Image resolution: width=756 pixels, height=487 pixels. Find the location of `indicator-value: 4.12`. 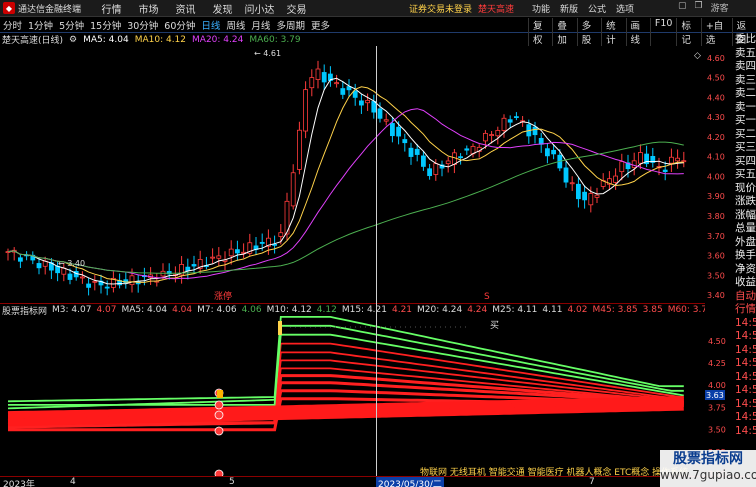

indicator-value: 4.12 is located at coordinates (326, 310).